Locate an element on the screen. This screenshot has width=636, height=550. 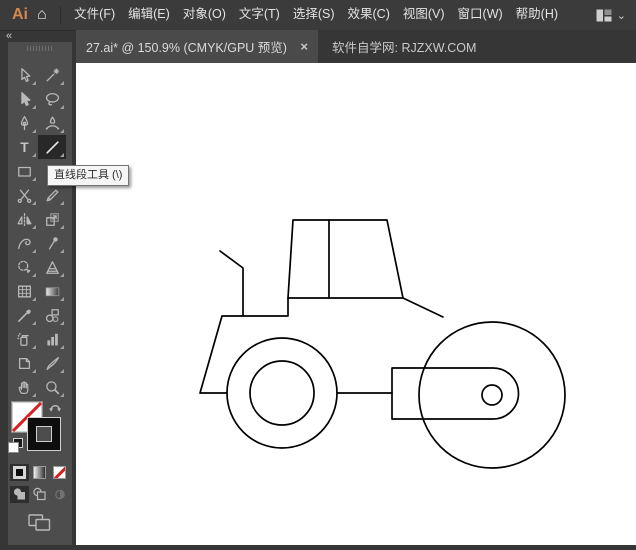
menu-item-effect: 效果(C) is located at coordinates (368, 15).